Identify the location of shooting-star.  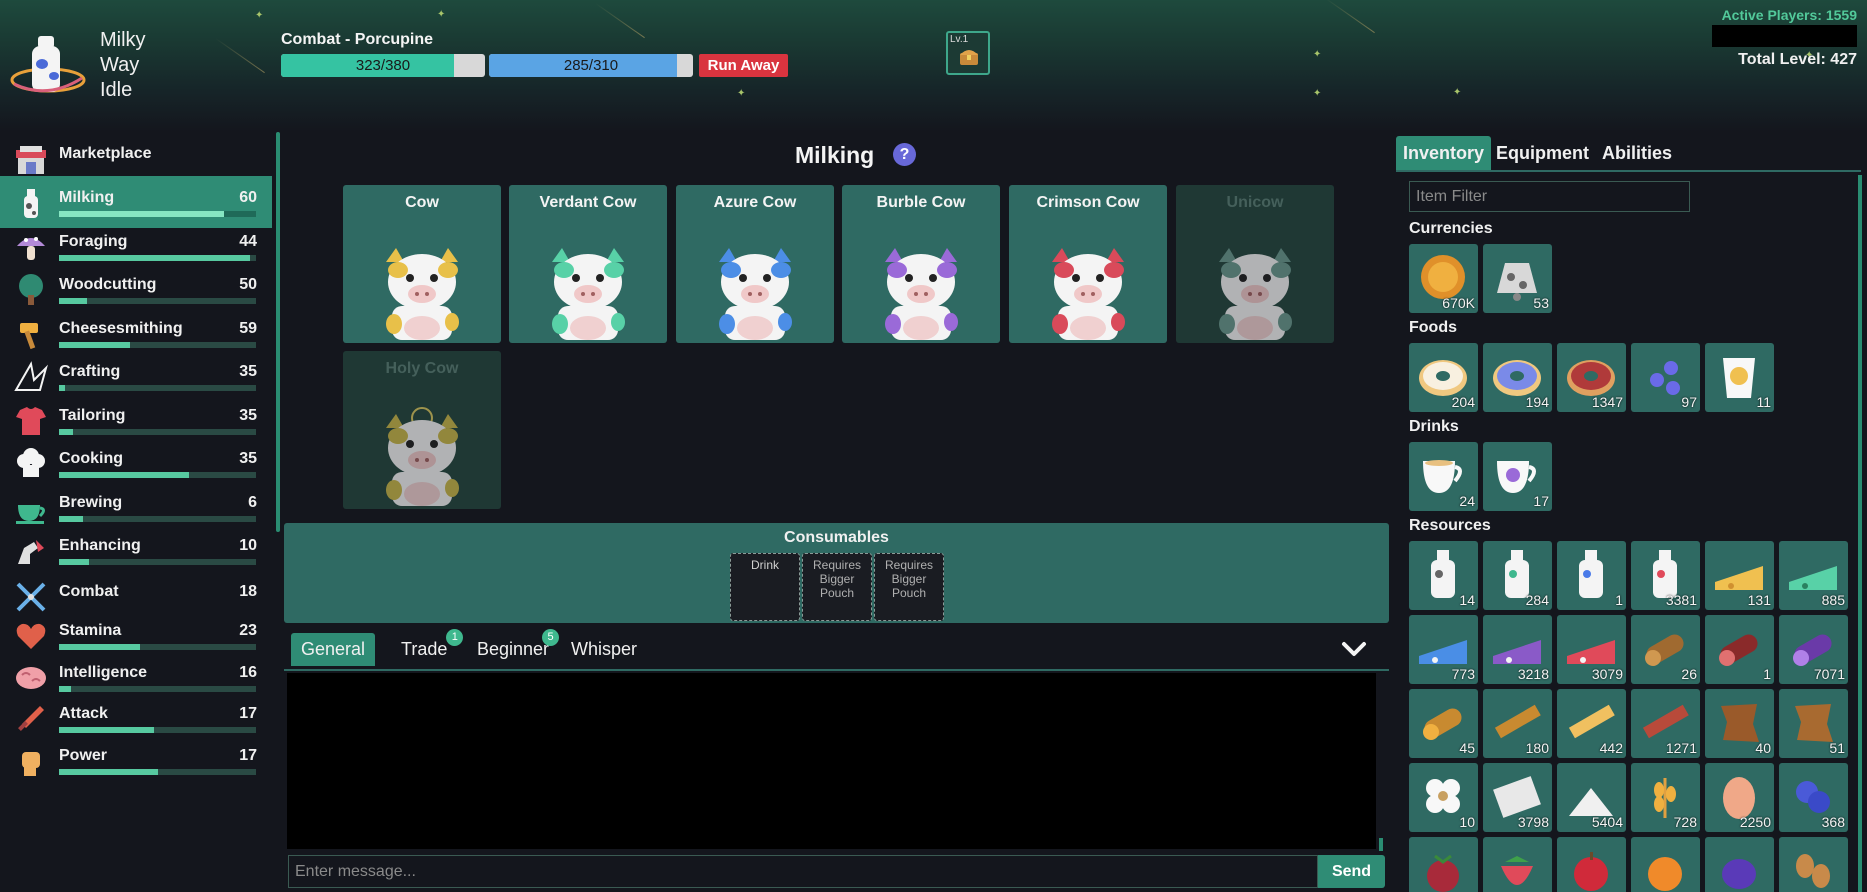
(240, 55).